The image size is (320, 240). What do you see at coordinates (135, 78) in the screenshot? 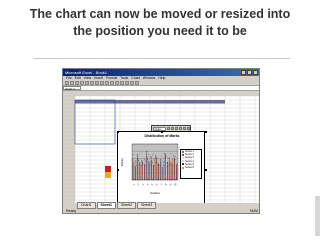
I see `menu-chart: Chart` at bounding box center [135, 78].